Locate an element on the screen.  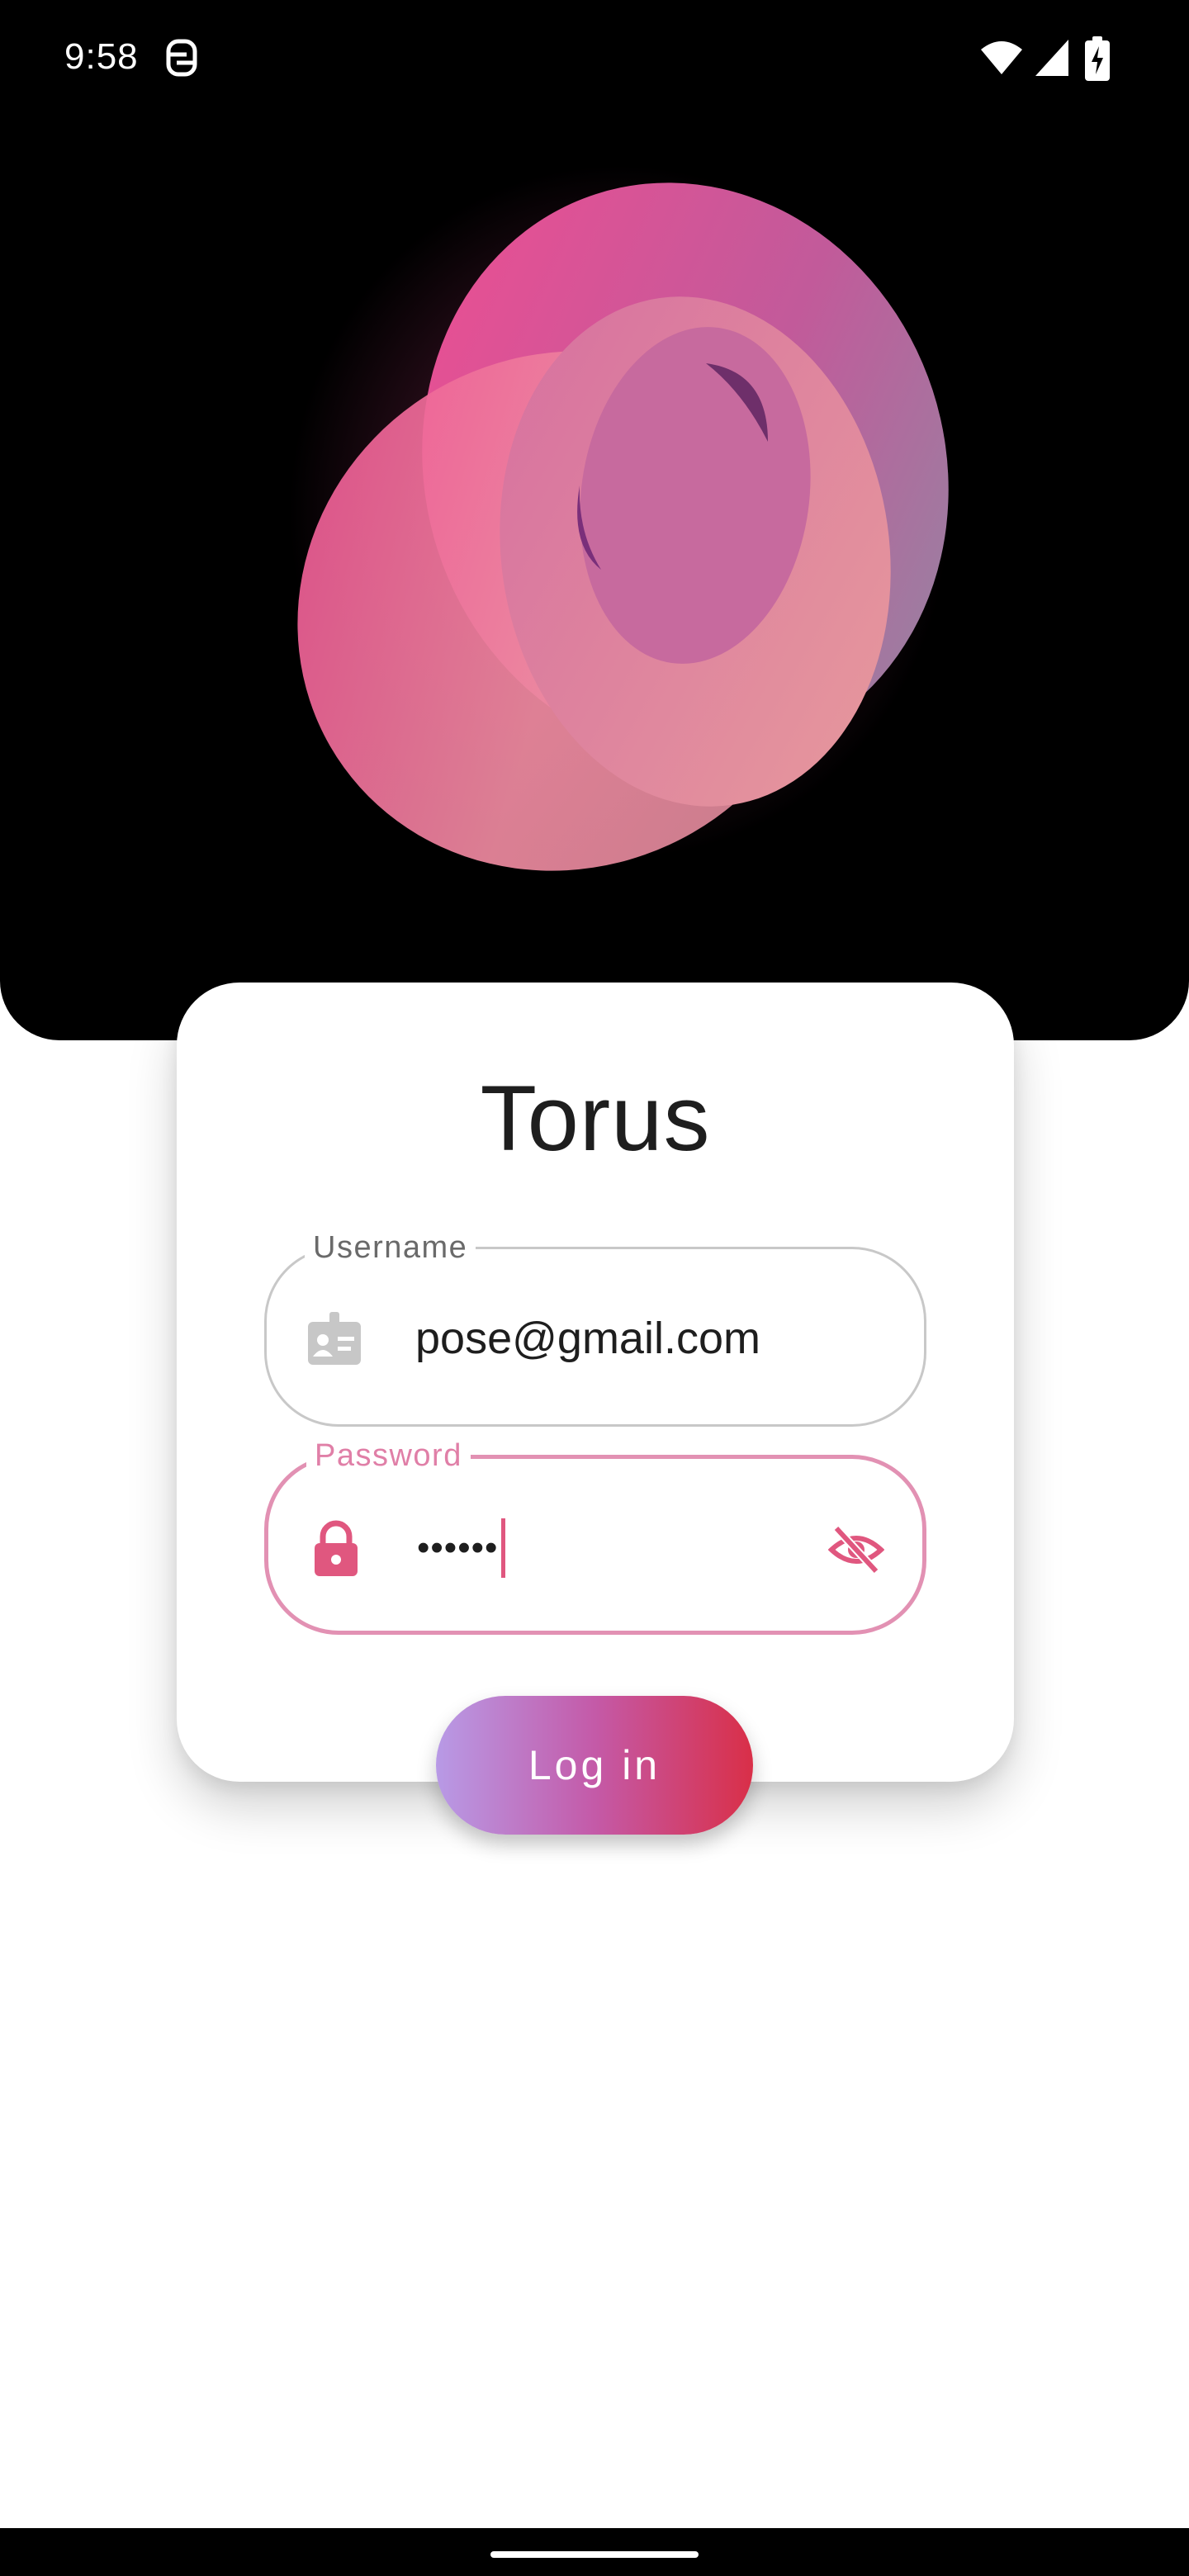
status-time: 9:58 is located at coordinates (101, 56).